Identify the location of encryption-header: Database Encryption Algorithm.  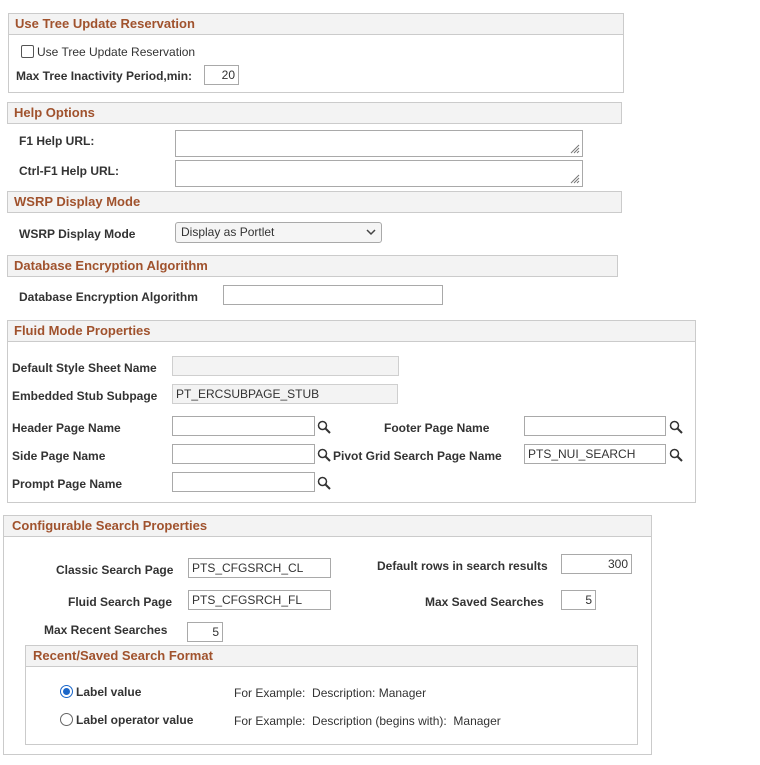
(312, 266).